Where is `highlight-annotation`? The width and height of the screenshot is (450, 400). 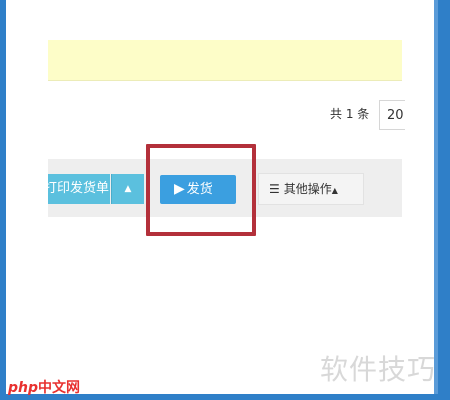 highlight-annotation is located at coordinates (201, 190).